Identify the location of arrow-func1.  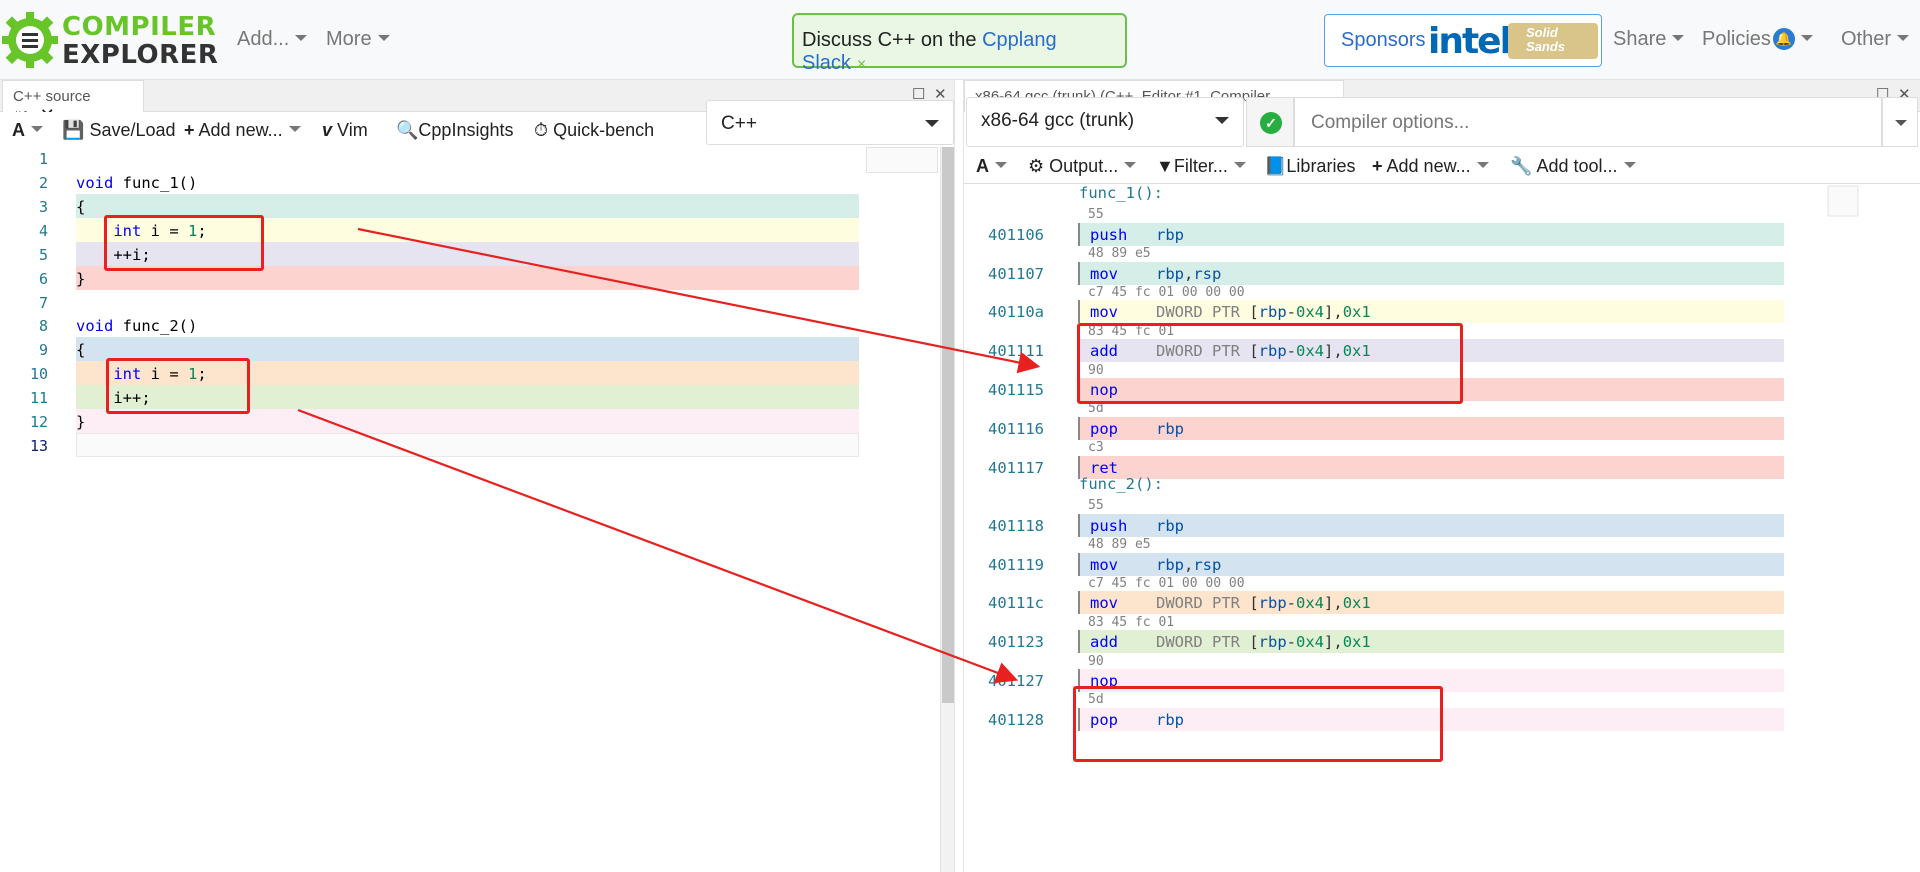
(699, 300).